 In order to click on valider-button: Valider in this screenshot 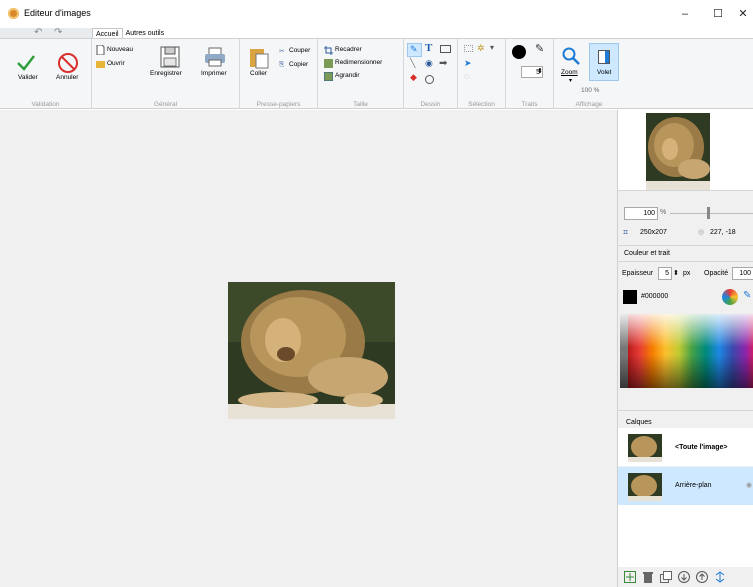, I will do `click(28, 77)`.